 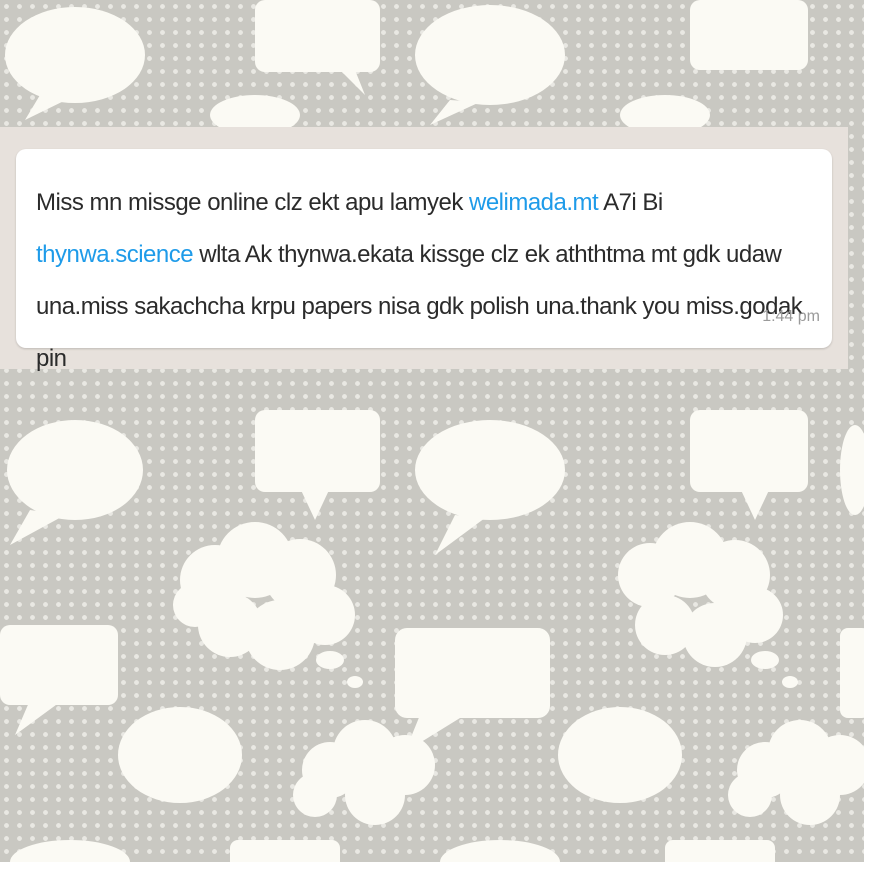 I want to click on message-timestamp: 1:44 pm, so click(x=791, y=316).